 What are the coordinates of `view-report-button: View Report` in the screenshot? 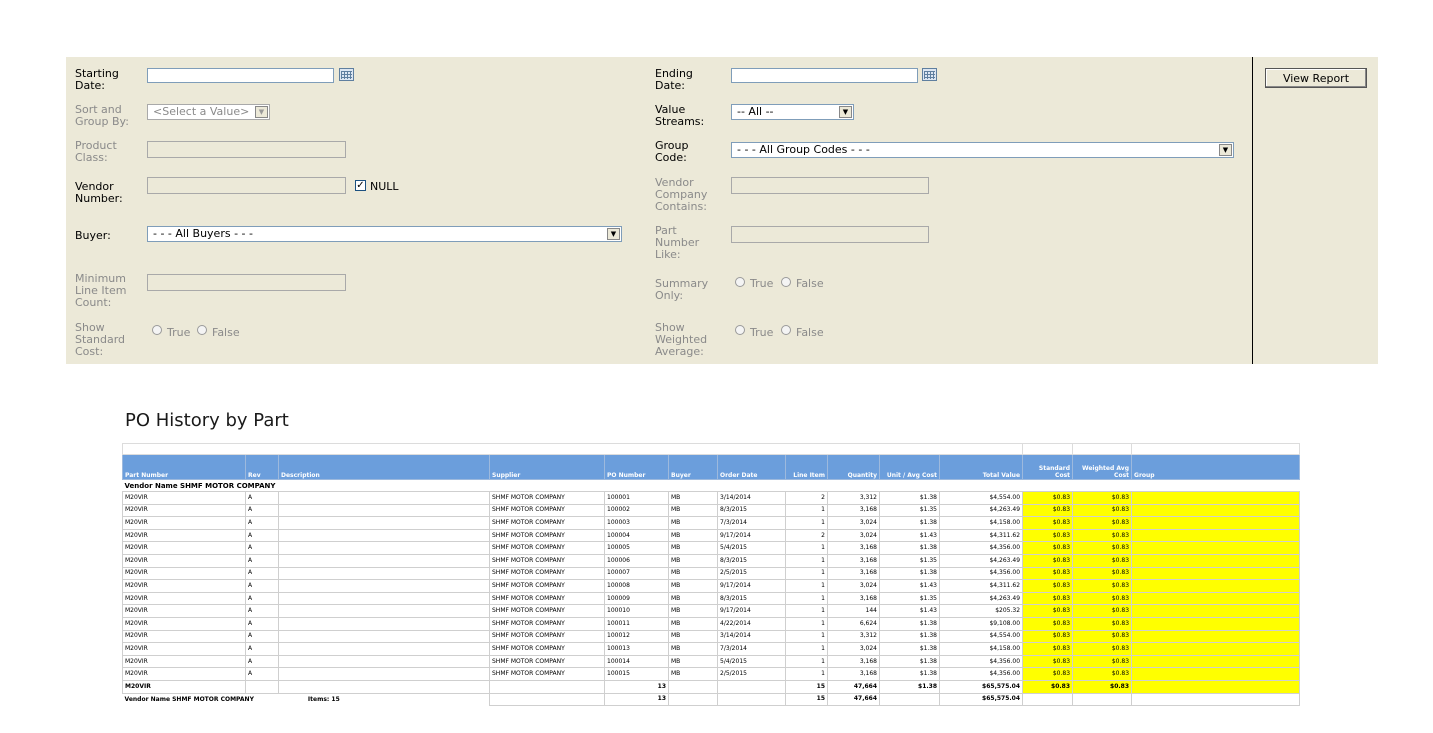 It's located at (1316, 78).